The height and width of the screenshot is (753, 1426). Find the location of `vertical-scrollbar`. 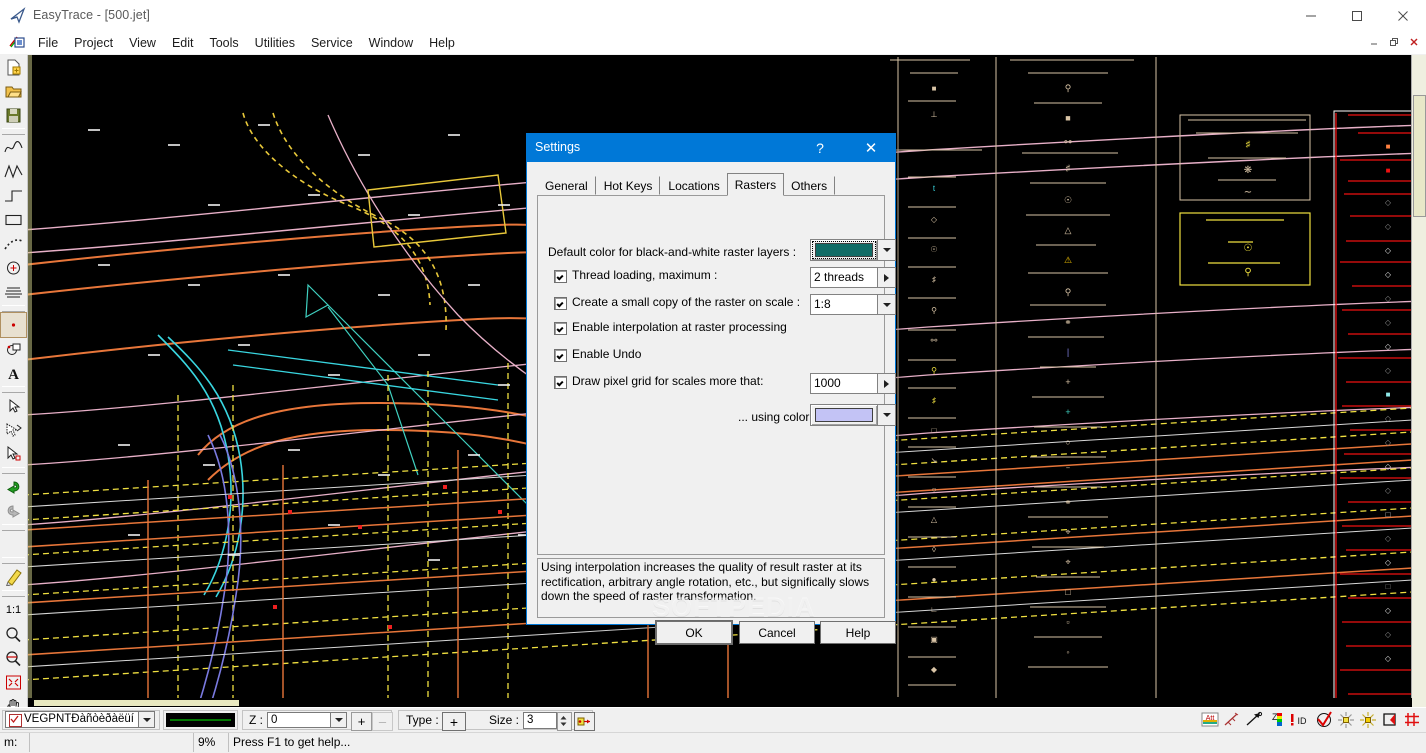

vertical-scrollbar is located at coordinates (1418, 381).